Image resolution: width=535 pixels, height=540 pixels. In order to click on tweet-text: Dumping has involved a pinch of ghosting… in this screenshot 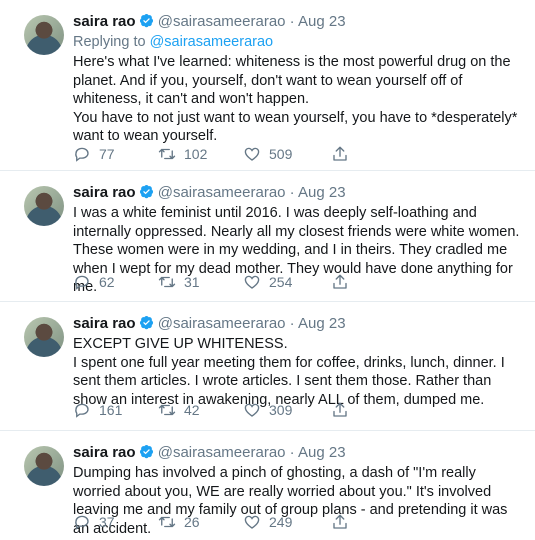, I will do `click(297, 501)`.